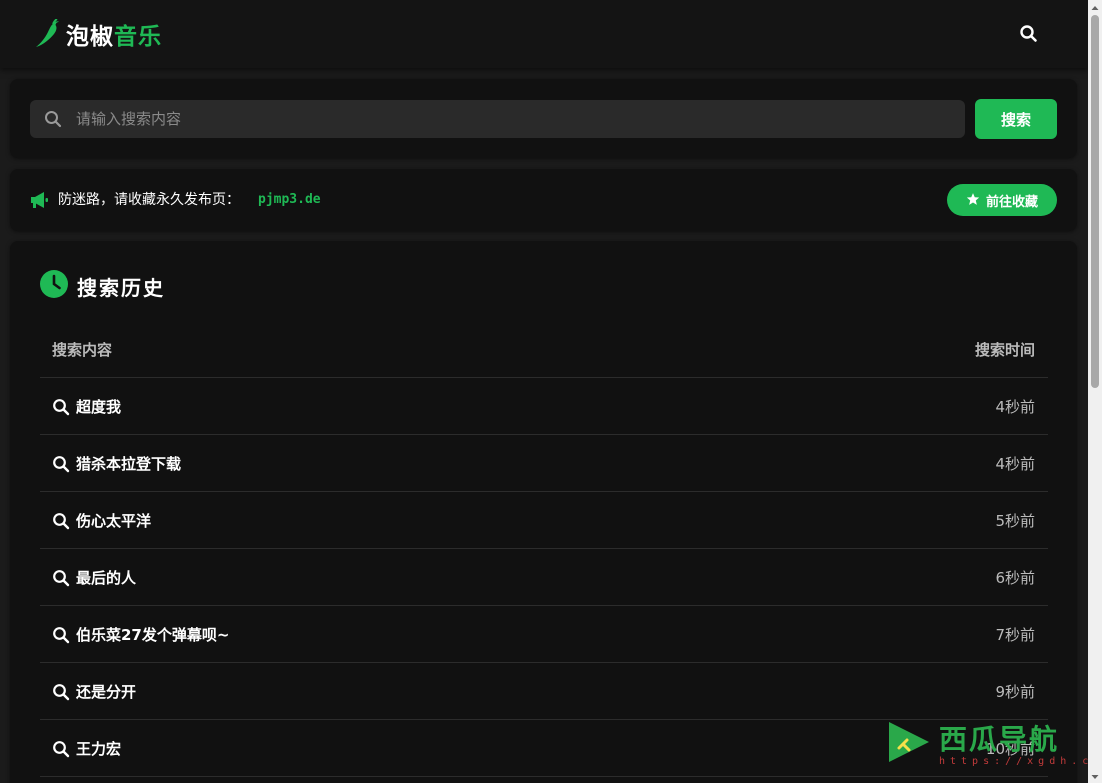 This screenshot has height=783, width=1102. I want to click on go-favorite-button: 前往收藏, so click(1002, 200).